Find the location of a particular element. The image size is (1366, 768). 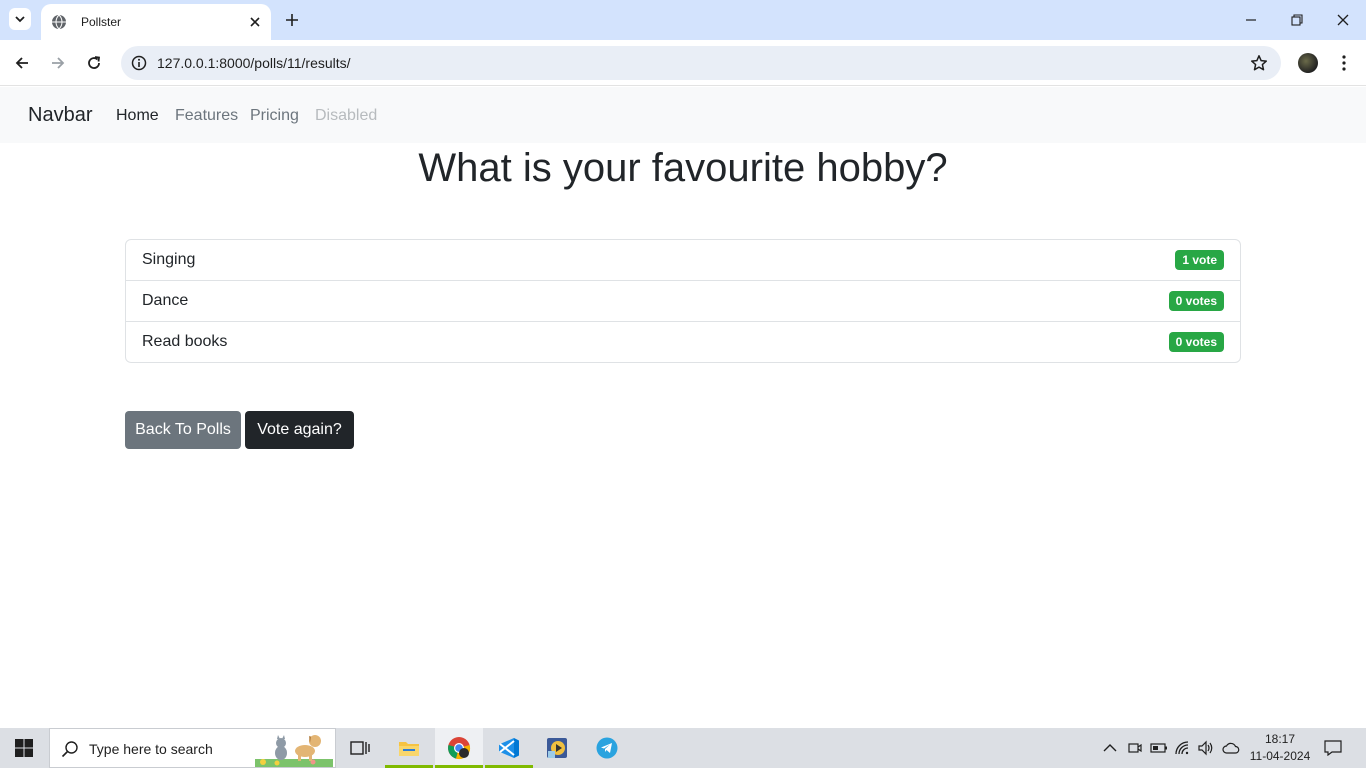

browser-tabstrip: Pollster is located at coordinates (683, 20).